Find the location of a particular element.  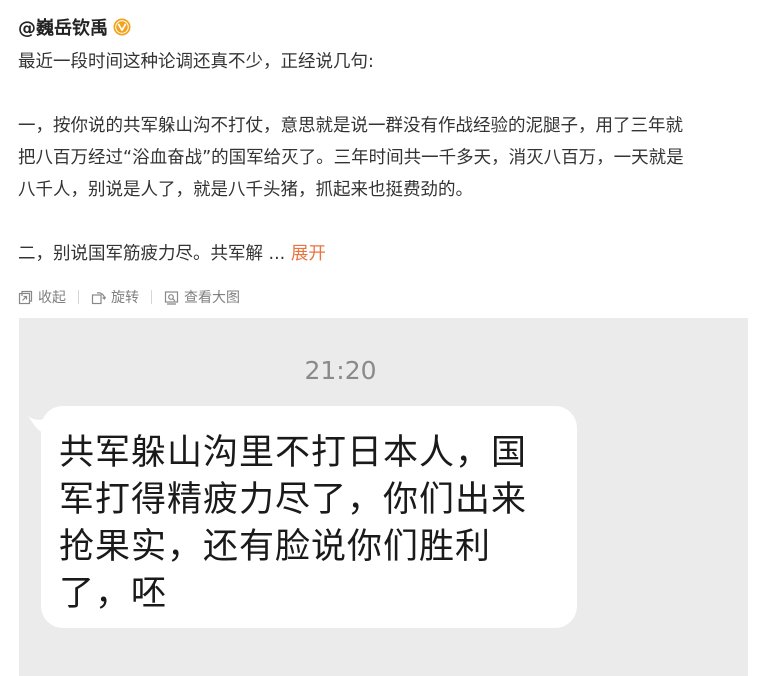

post-line: 把八百万经过“浴血奋战”的国军给灭了。三年时间共一千多天，消灭八百万，一天就是 is located at coordinates (351, 158).